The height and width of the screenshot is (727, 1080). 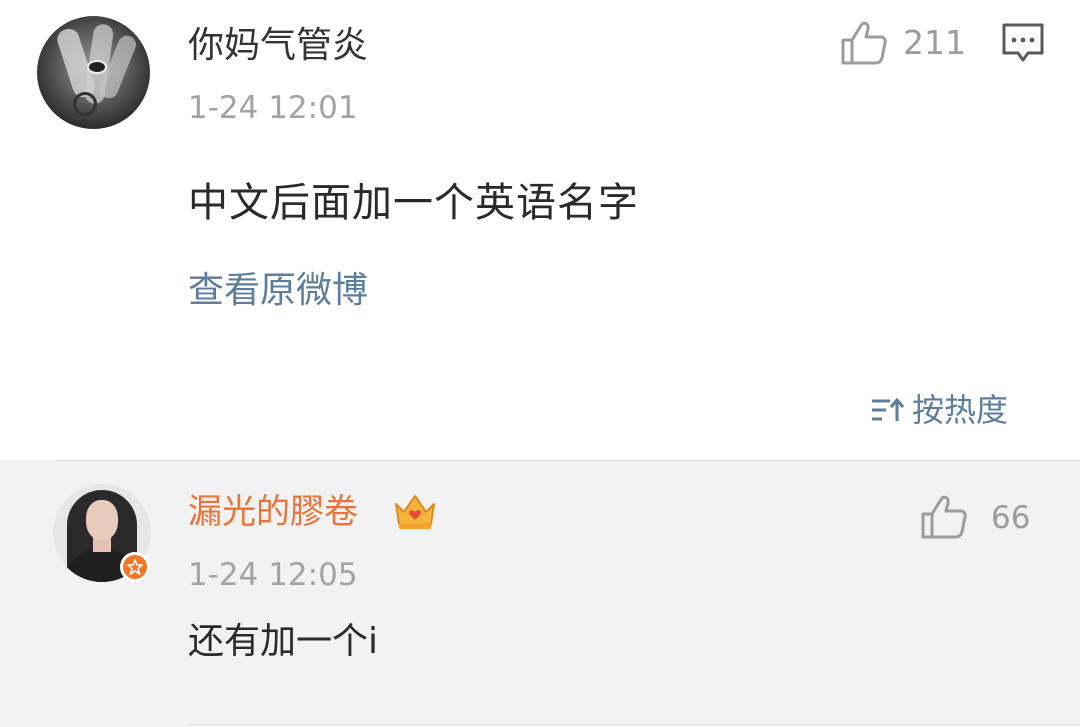 I want to click on reply-timestamp: 1-24 12:05, so click(x=273, y=575).